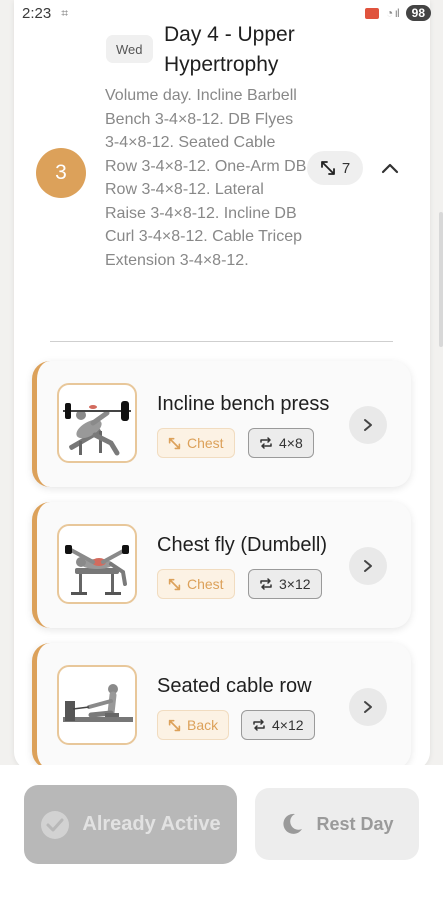  Describe the element at coordinates (293, 823) in the screenshot. I see `moon-icon` at that location.